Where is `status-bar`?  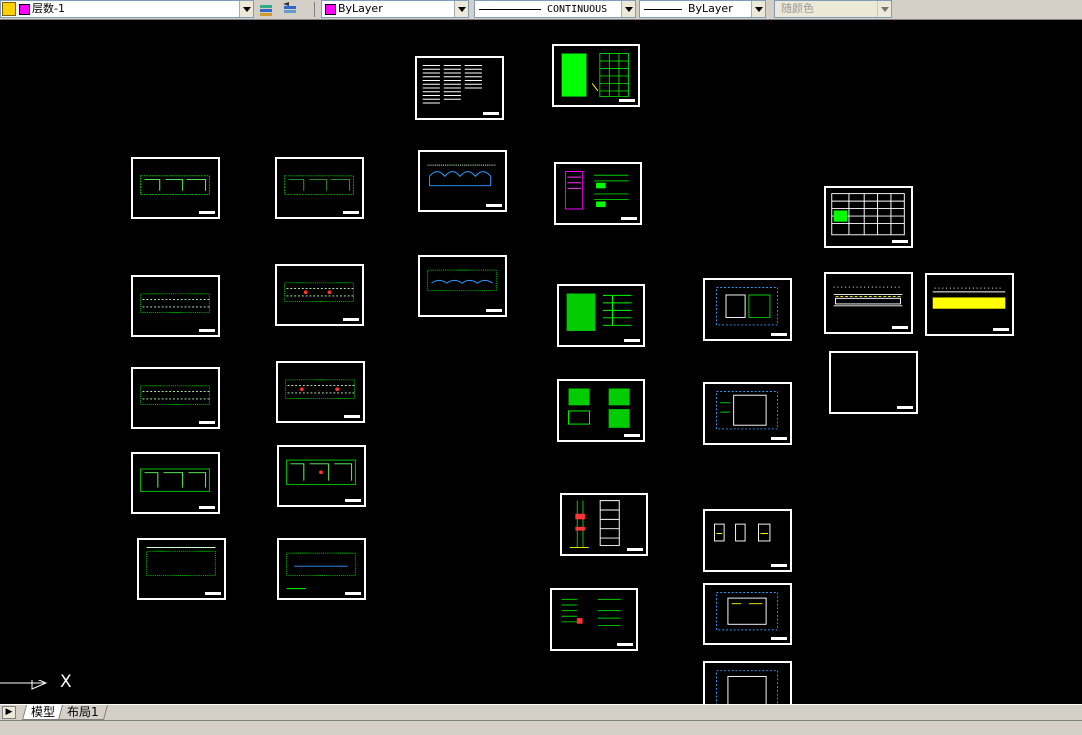
status-bar is located at coordinates (541, 727).